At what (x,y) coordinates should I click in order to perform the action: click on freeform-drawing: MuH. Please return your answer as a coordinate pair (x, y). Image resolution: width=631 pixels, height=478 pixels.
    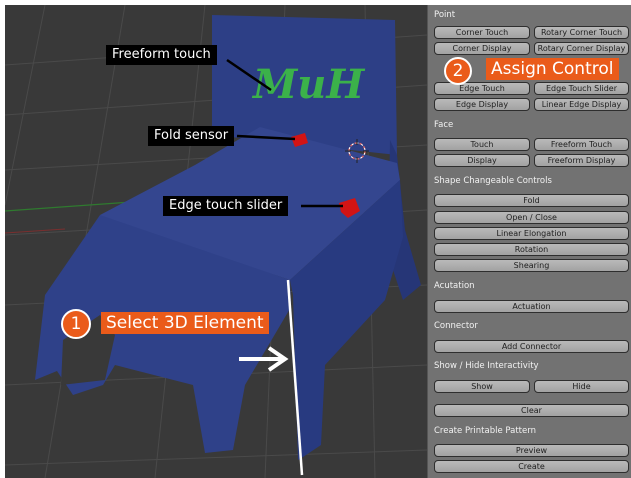
    Looking at the image, I should click on (308, 84).